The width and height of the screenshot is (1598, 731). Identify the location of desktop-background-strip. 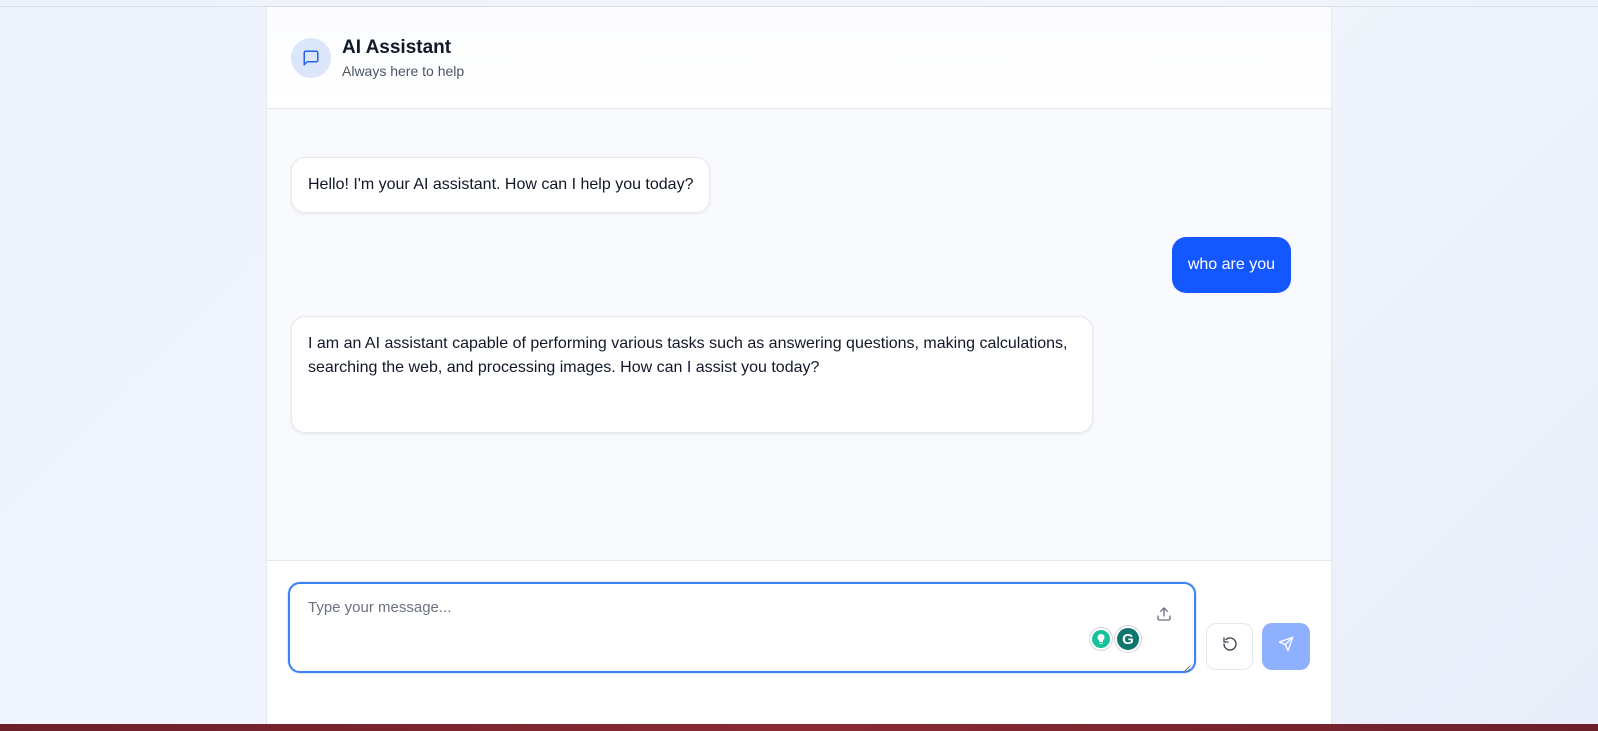
(799, 727).